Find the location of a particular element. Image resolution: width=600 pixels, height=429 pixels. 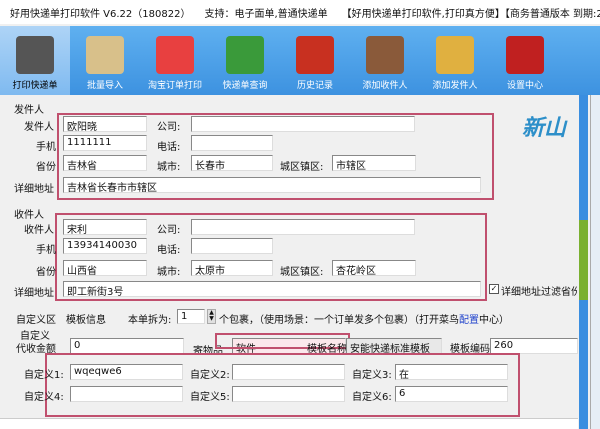

toolbar-button-2: 淘宝订单打印 is located at coordinates (175, 60).